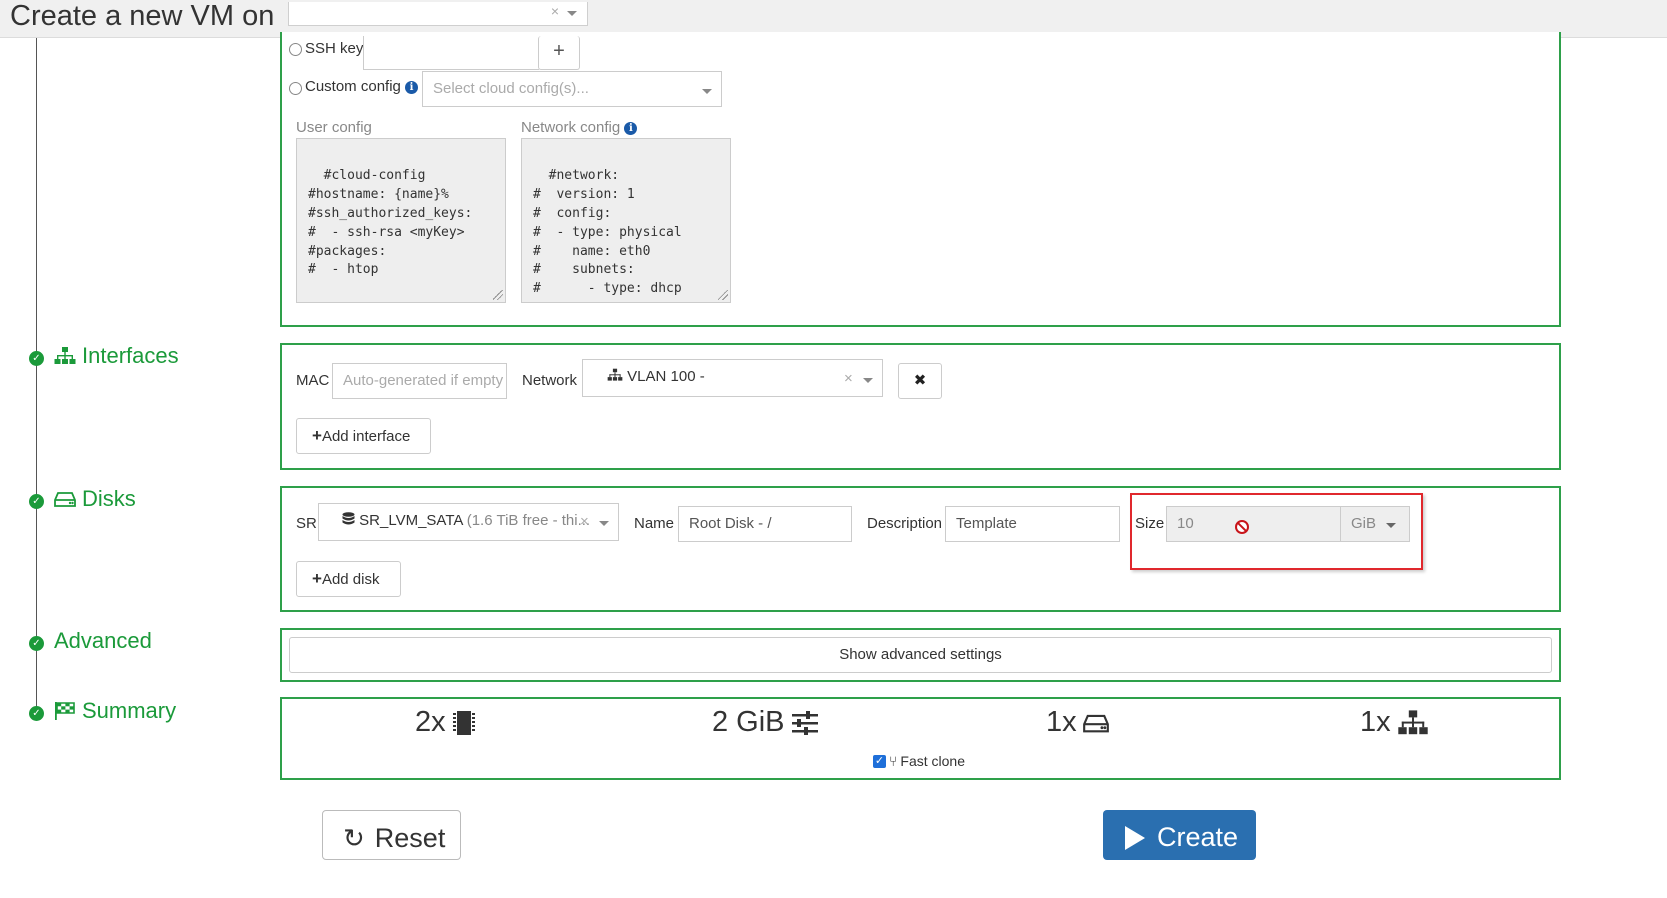 Image resolution: width=1667 pixels, height=898 pixels. Describe the element at coordinates (129, 710) in the screenshot. I see `step-label-text: Summary` at that location.